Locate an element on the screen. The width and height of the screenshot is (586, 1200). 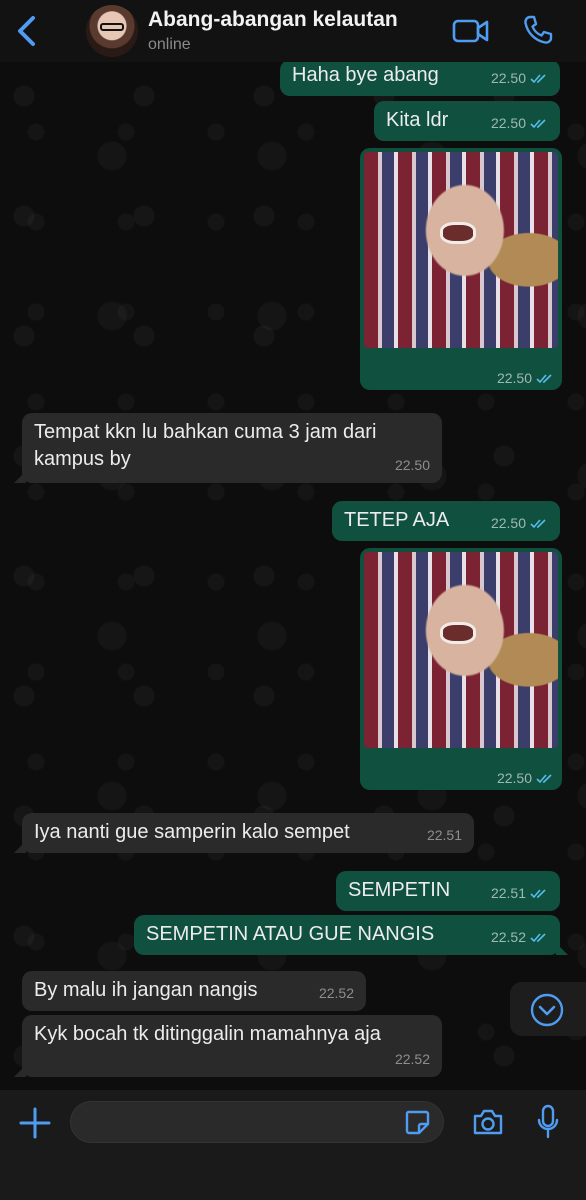
message-text: TETEP AJA is located at coordinates (397, 520).